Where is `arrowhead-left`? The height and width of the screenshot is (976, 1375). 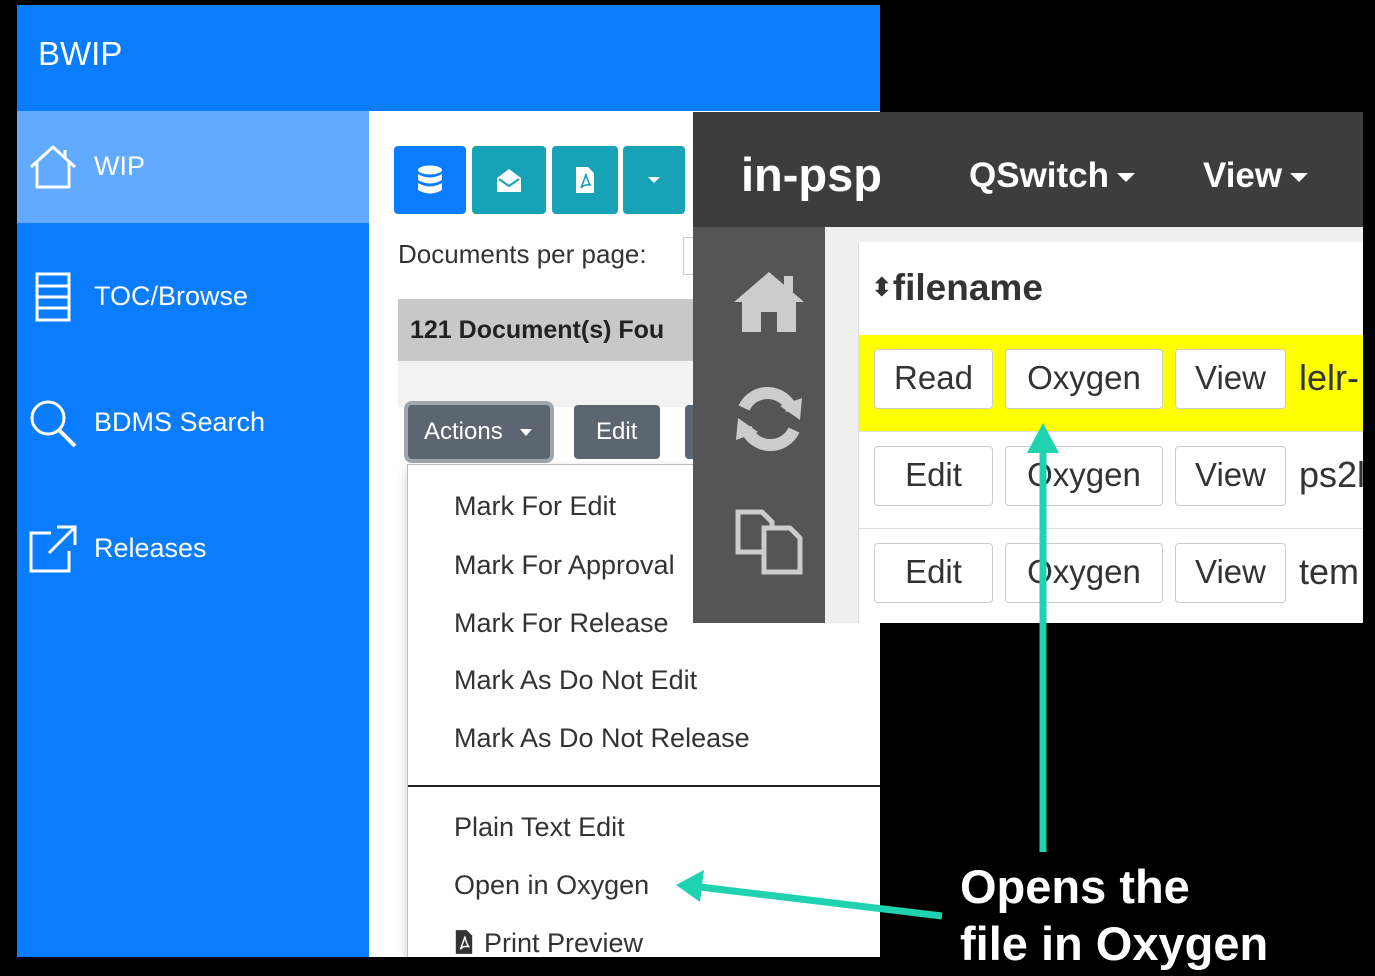
arrowhead-left is located at coordinates (690, 886).